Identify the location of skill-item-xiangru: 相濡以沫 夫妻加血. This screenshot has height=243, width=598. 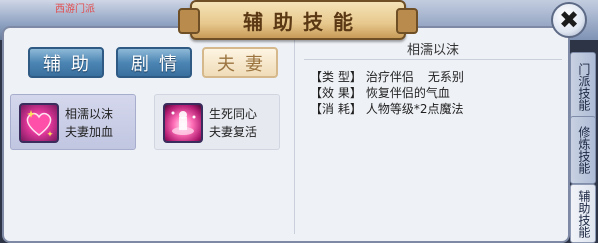
(73, 122).